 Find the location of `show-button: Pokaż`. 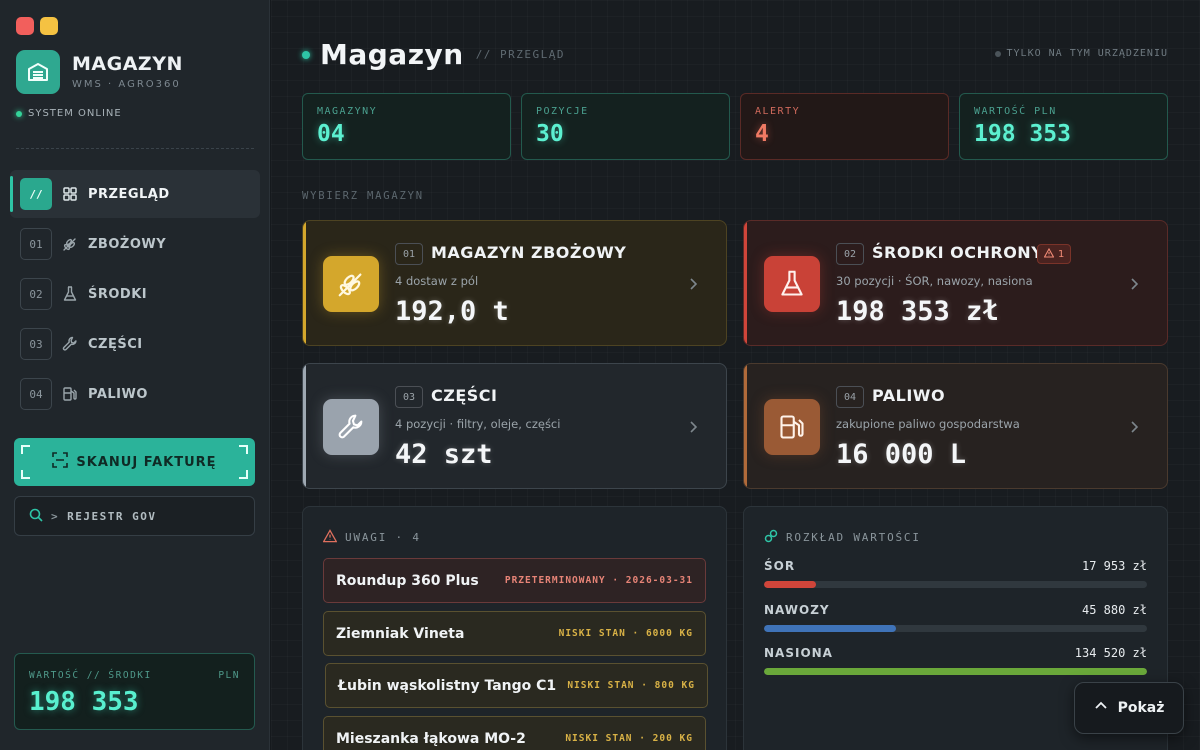

show-button: Pokaż is located at coordinates (1129, 708).